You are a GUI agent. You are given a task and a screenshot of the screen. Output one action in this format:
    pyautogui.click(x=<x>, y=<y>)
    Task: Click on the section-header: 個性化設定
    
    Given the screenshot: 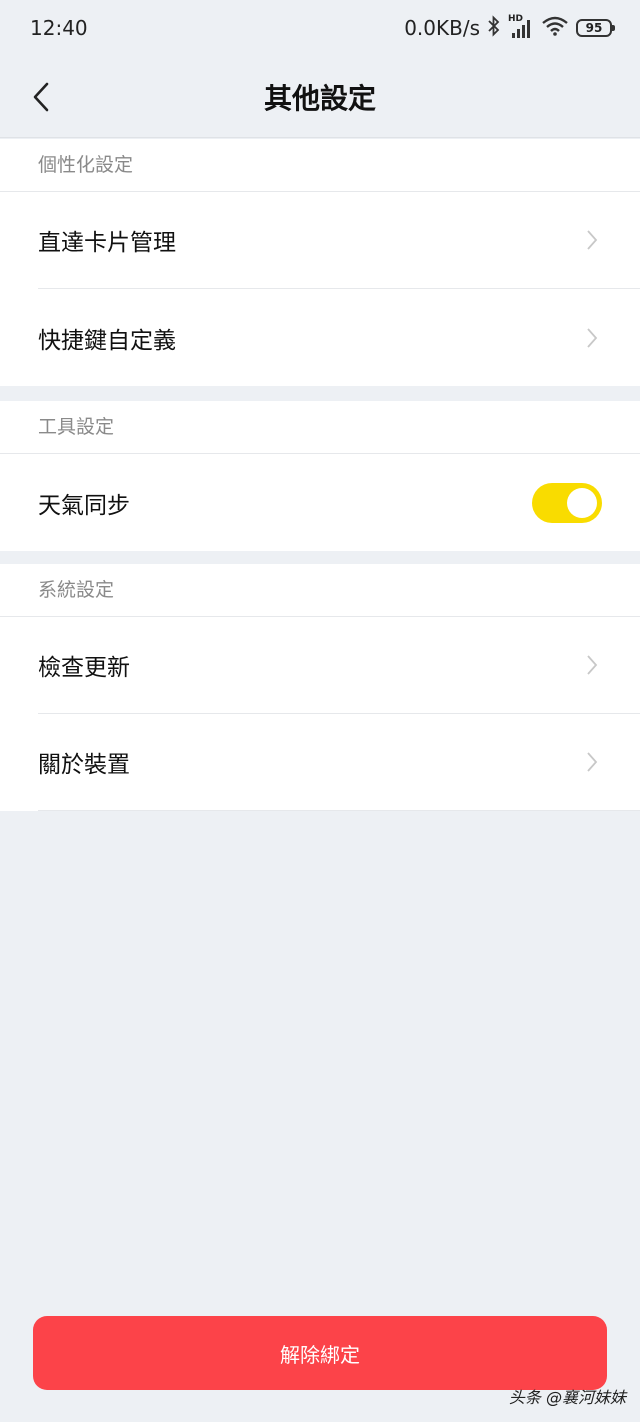 What is the action you would take?
    pyautogui.click(x=320, y=165)
    